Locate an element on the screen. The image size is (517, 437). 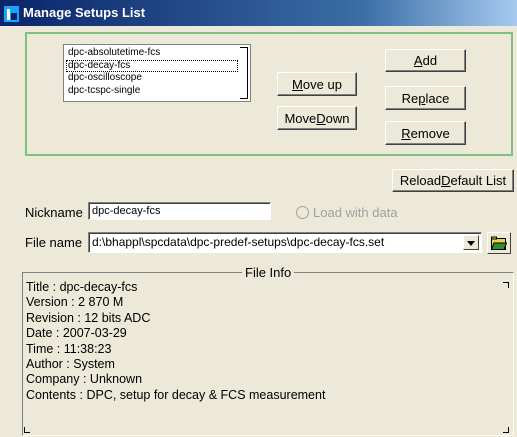
chevron-down-icon is located at coordinates (471, 242).